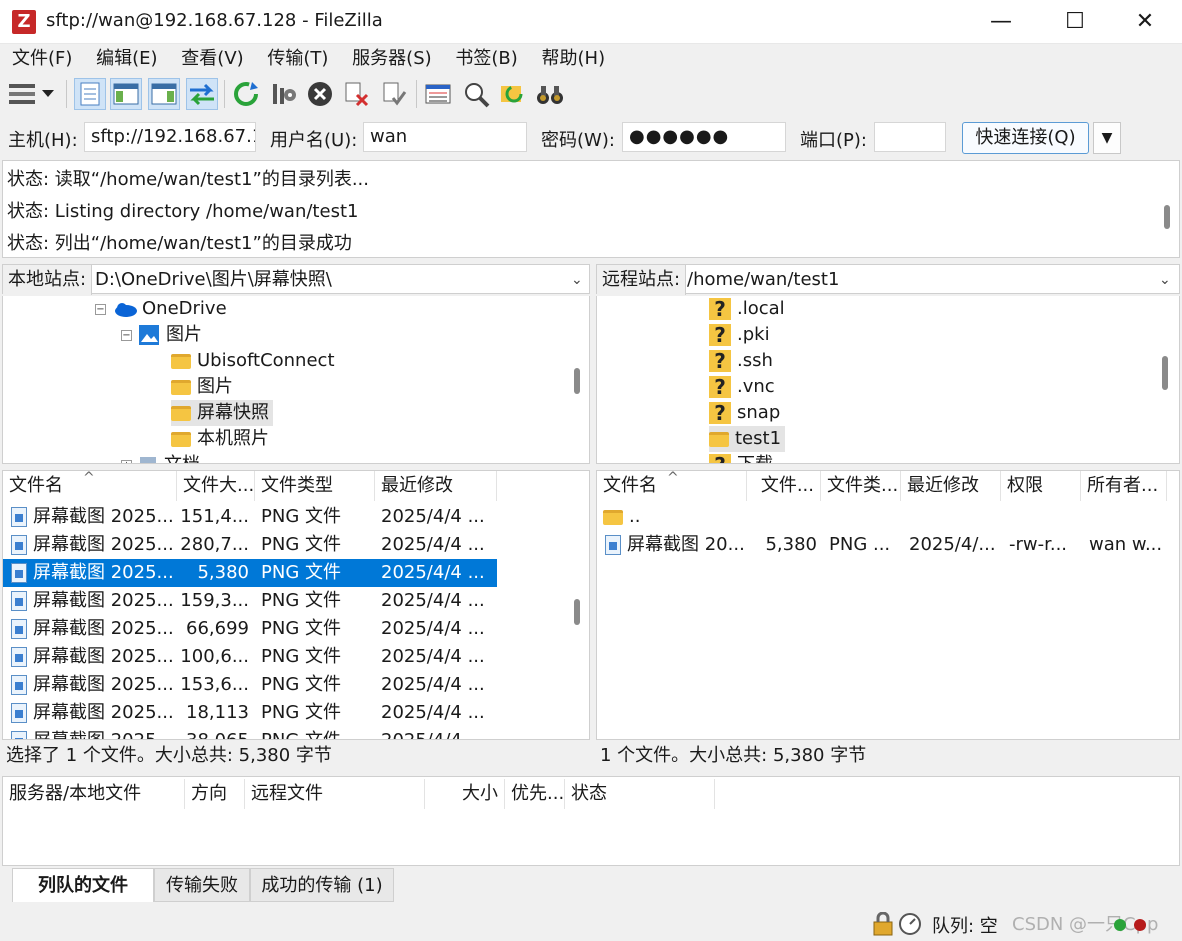 This screenshot has width=1182, height=941. I want to click on queue-column-size: 大小, so click(465, 794).